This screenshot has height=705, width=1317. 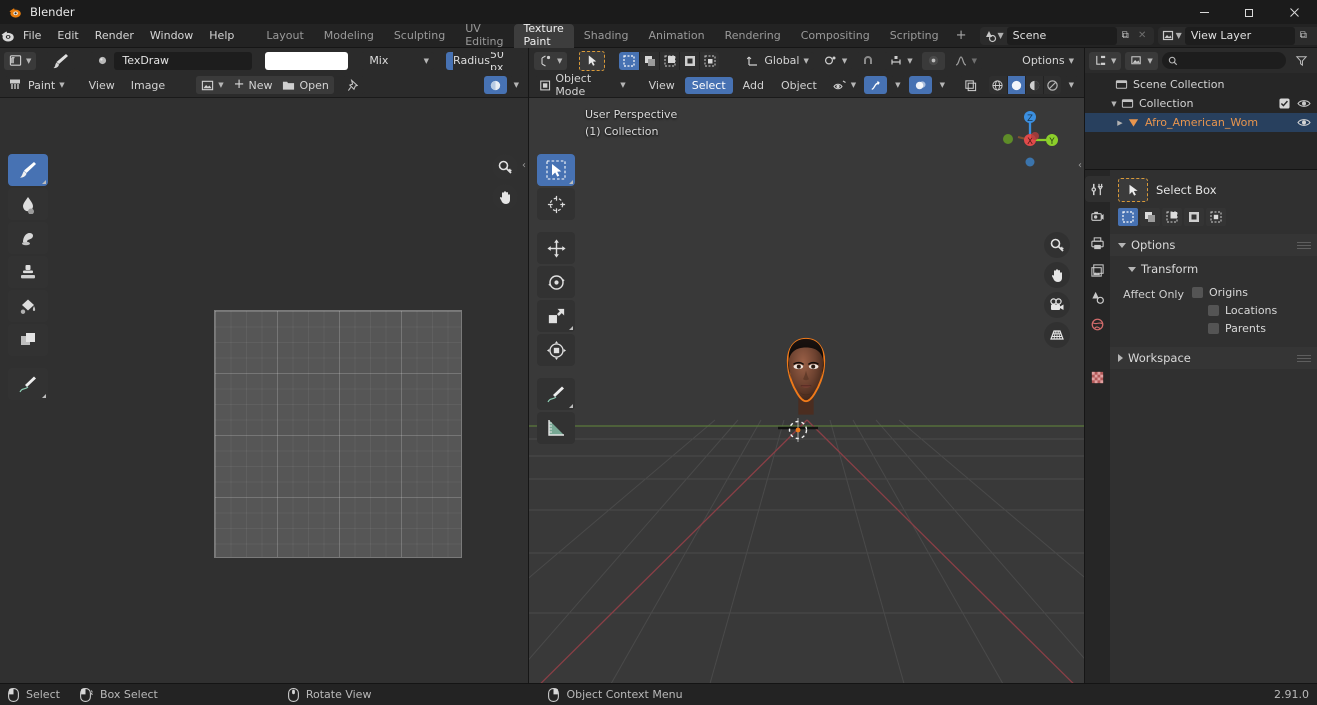 What do you see at coordinates (708, 85) in the screenshot?
I see `viewport-menu-select: Select` at bounding box center [708, 85].